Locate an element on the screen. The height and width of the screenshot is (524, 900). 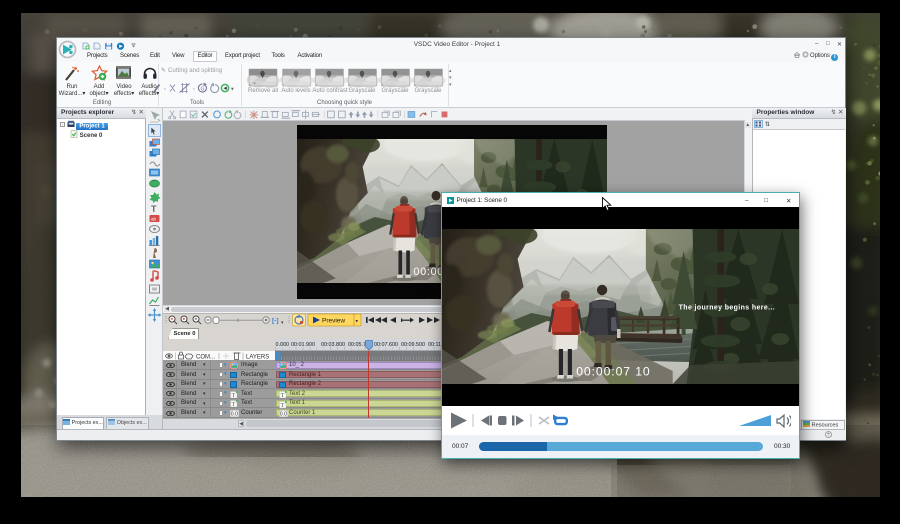
svg-text: Preview is located at coordinates (333, 321).